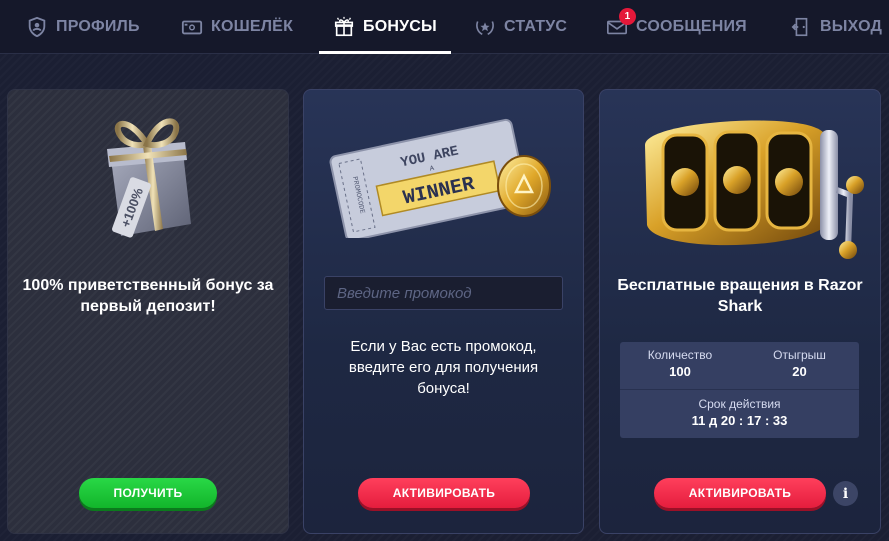 This screenshot has width=889, height=541. I want to click on shield-user-icon, so click(37, 27).